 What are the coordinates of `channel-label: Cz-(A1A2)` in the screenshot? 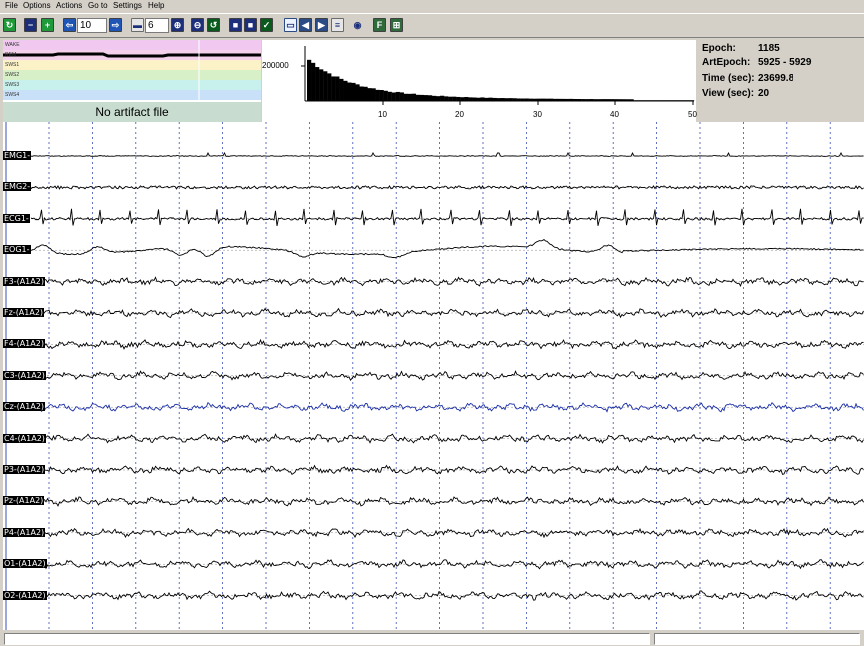 It's located at (24, 407).